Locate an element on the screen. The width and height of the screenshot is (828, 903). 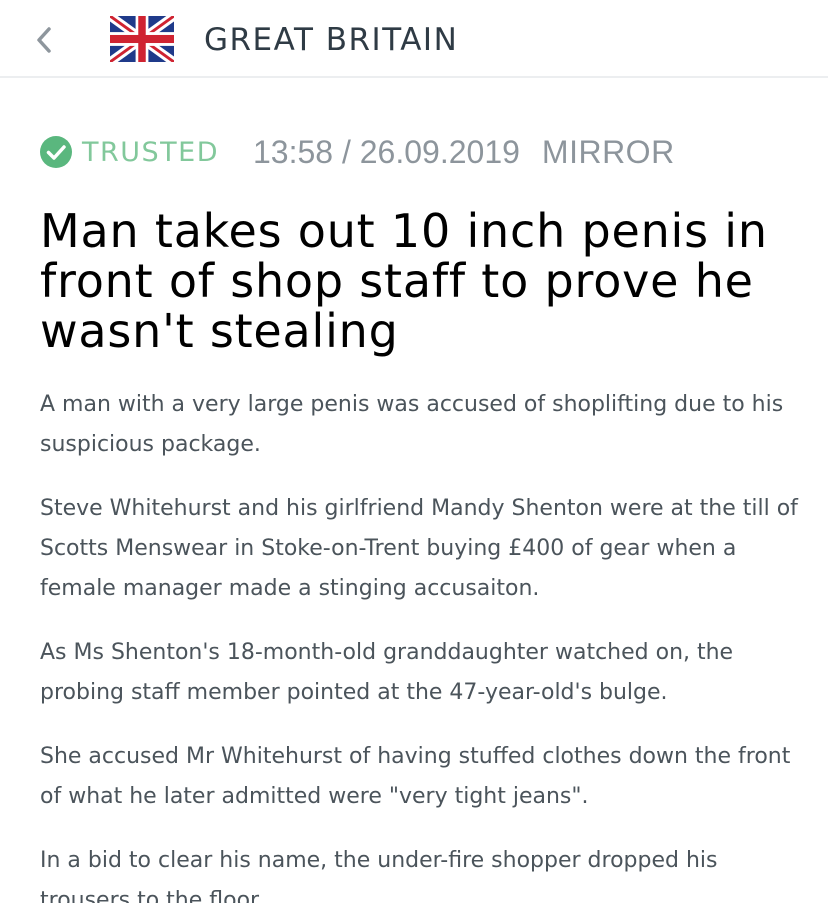
top-bar: GREAT BRITAIN is located at coordinates (414, 39).